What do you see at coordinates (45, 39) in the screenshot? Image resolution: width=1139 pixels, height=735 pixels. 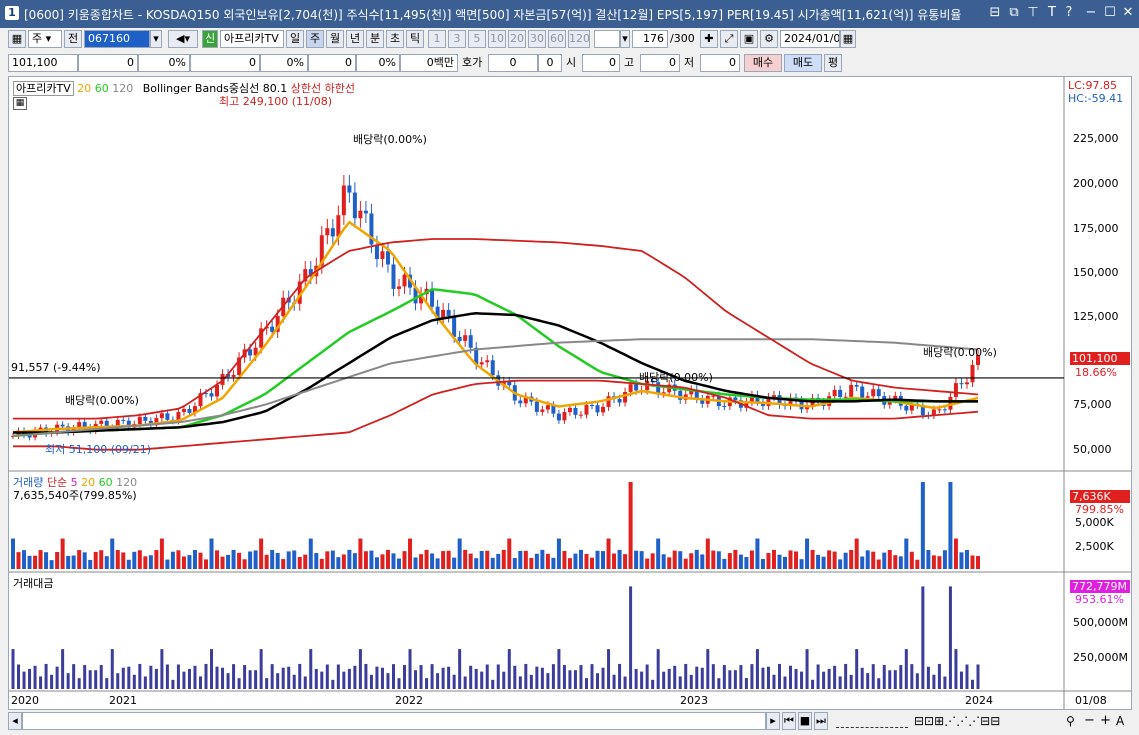 I see `type-select: 주 ▾` at bounding box center [45, 39].